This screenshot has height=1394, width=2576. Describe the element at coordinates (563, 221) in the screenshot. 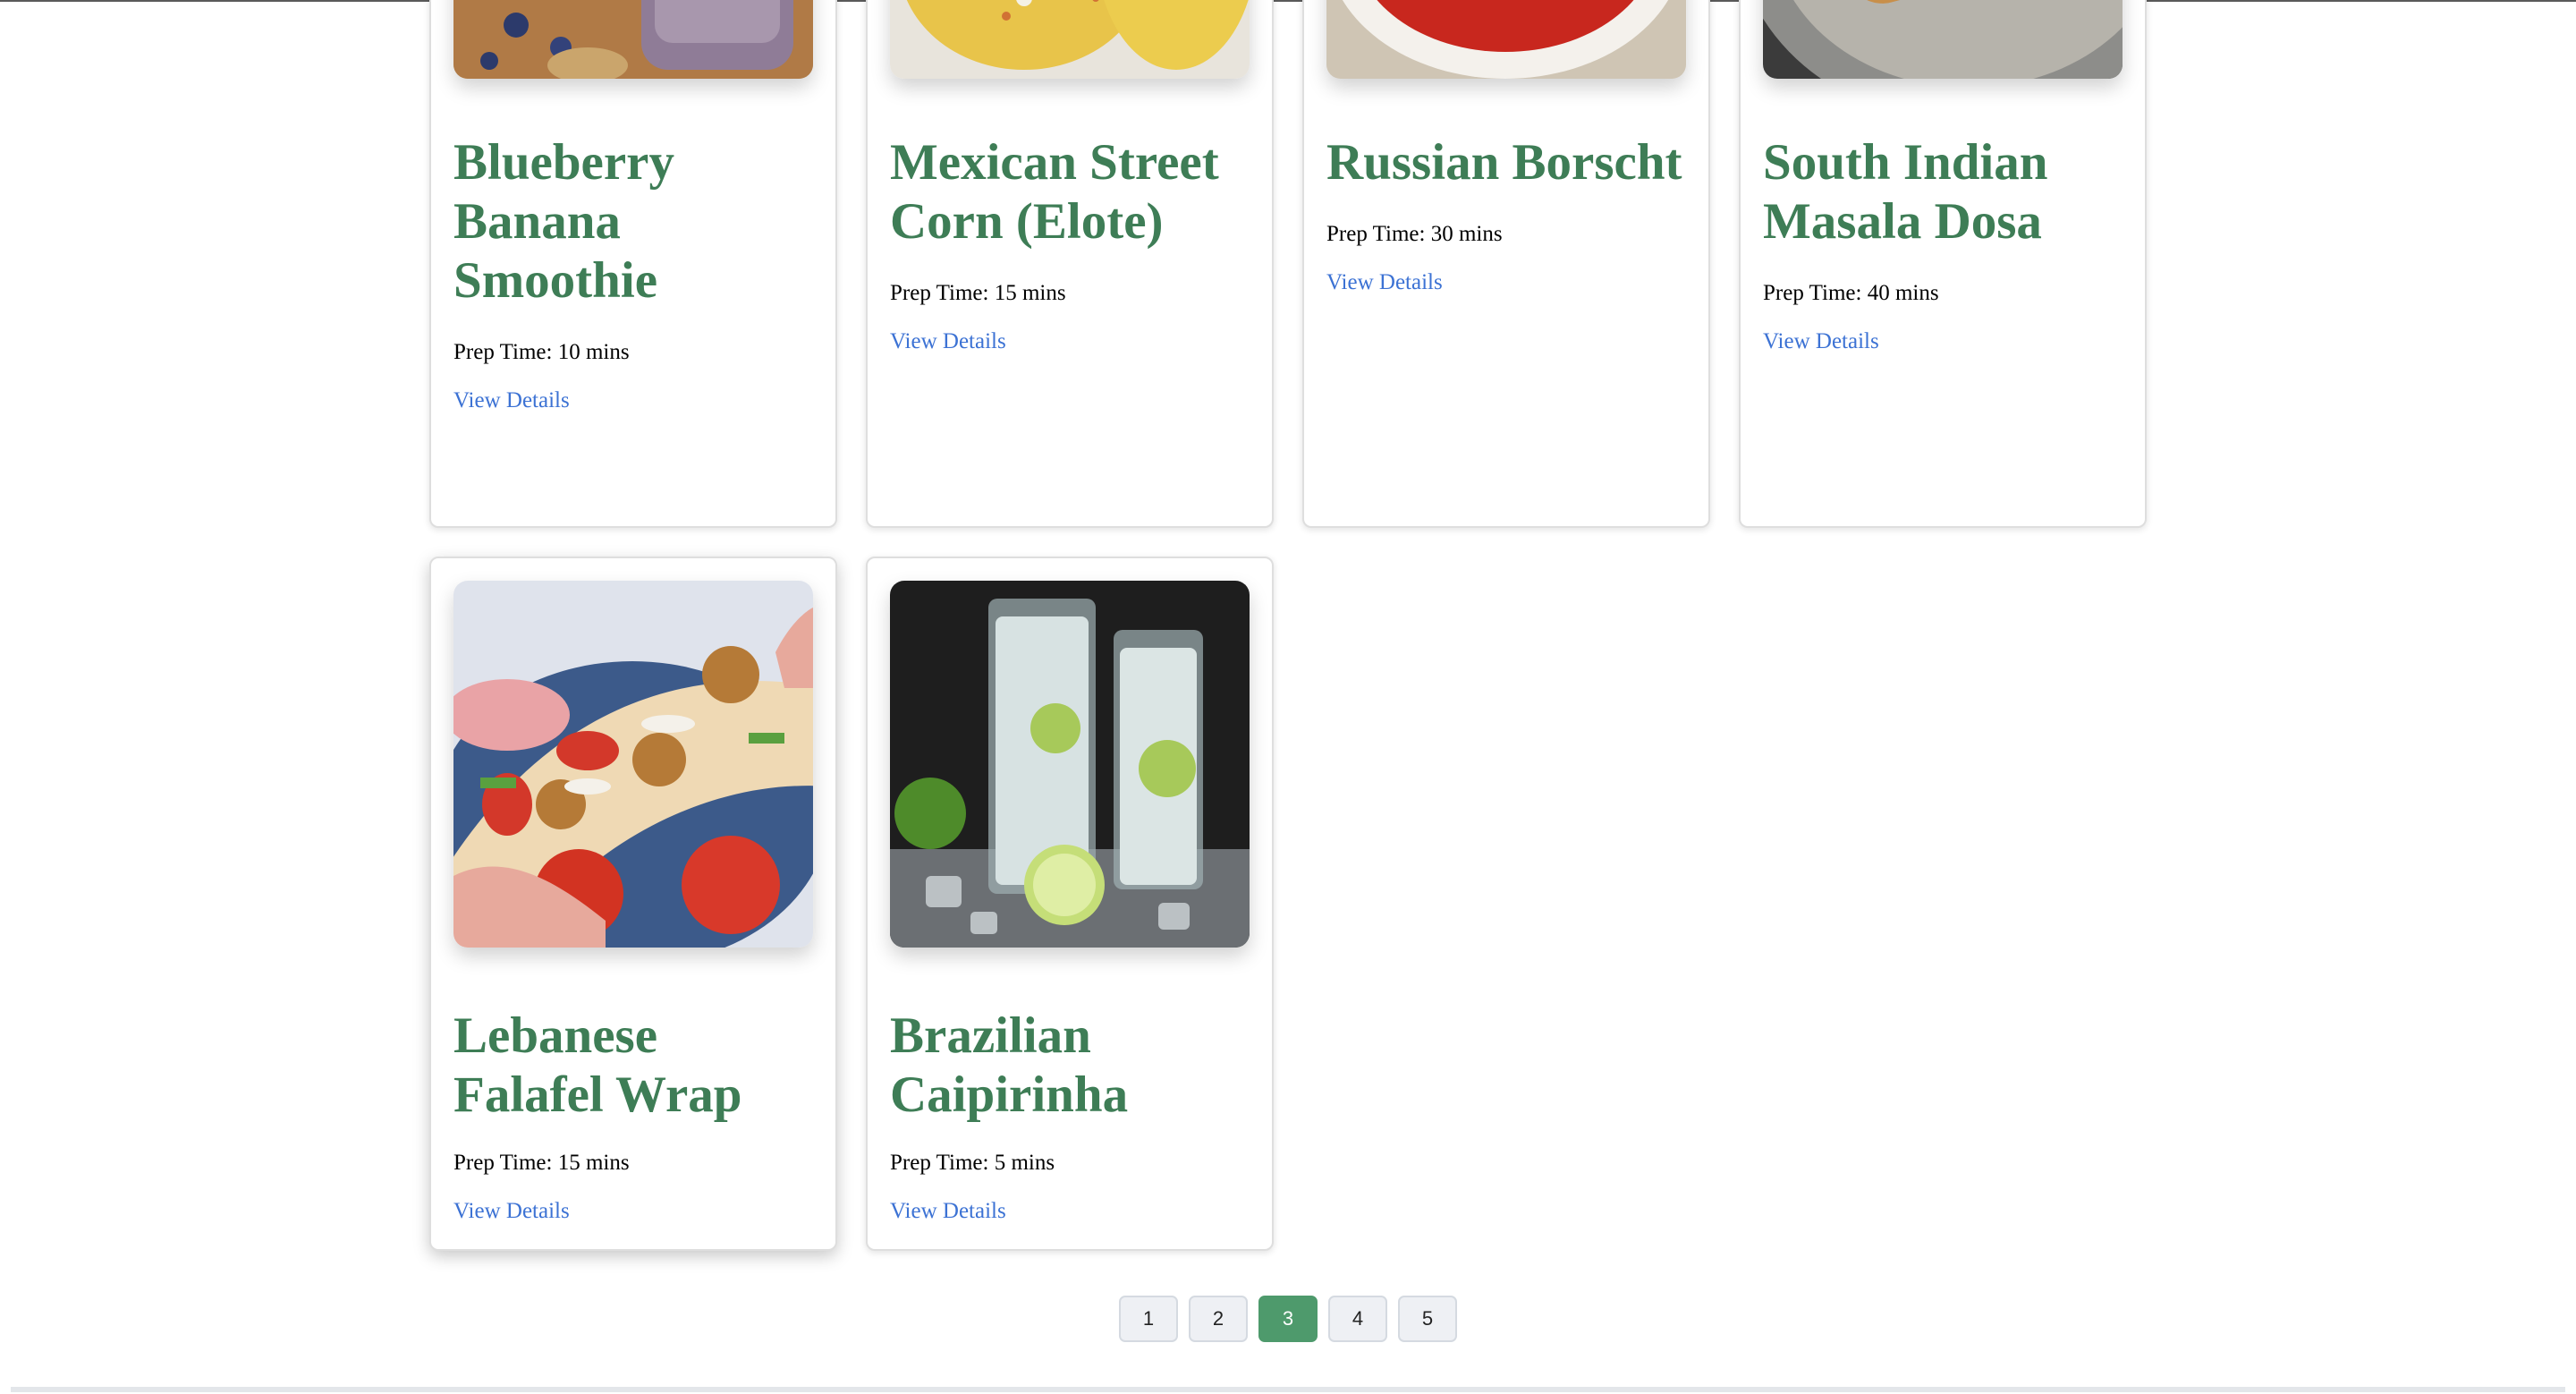

I see `recipe-title: Blueberry Banana Smoothie` at that location.